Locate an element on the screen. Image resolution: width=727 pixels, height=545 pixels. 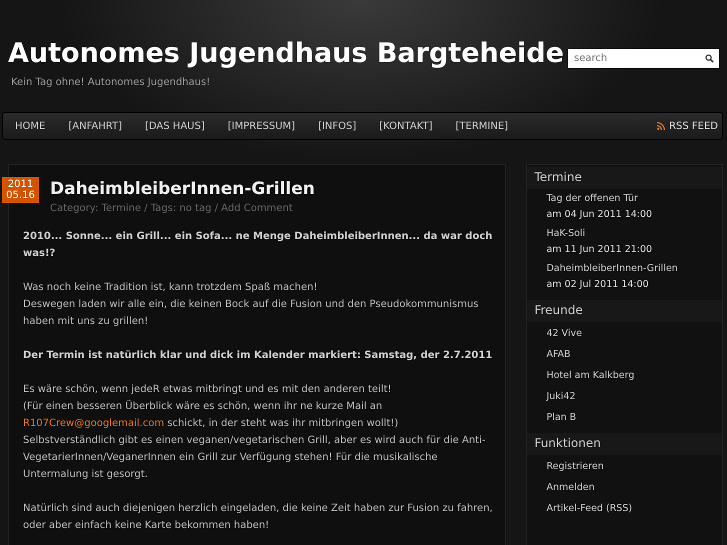
sidebar-link: Juki42 is located at coordinates (561, 397).